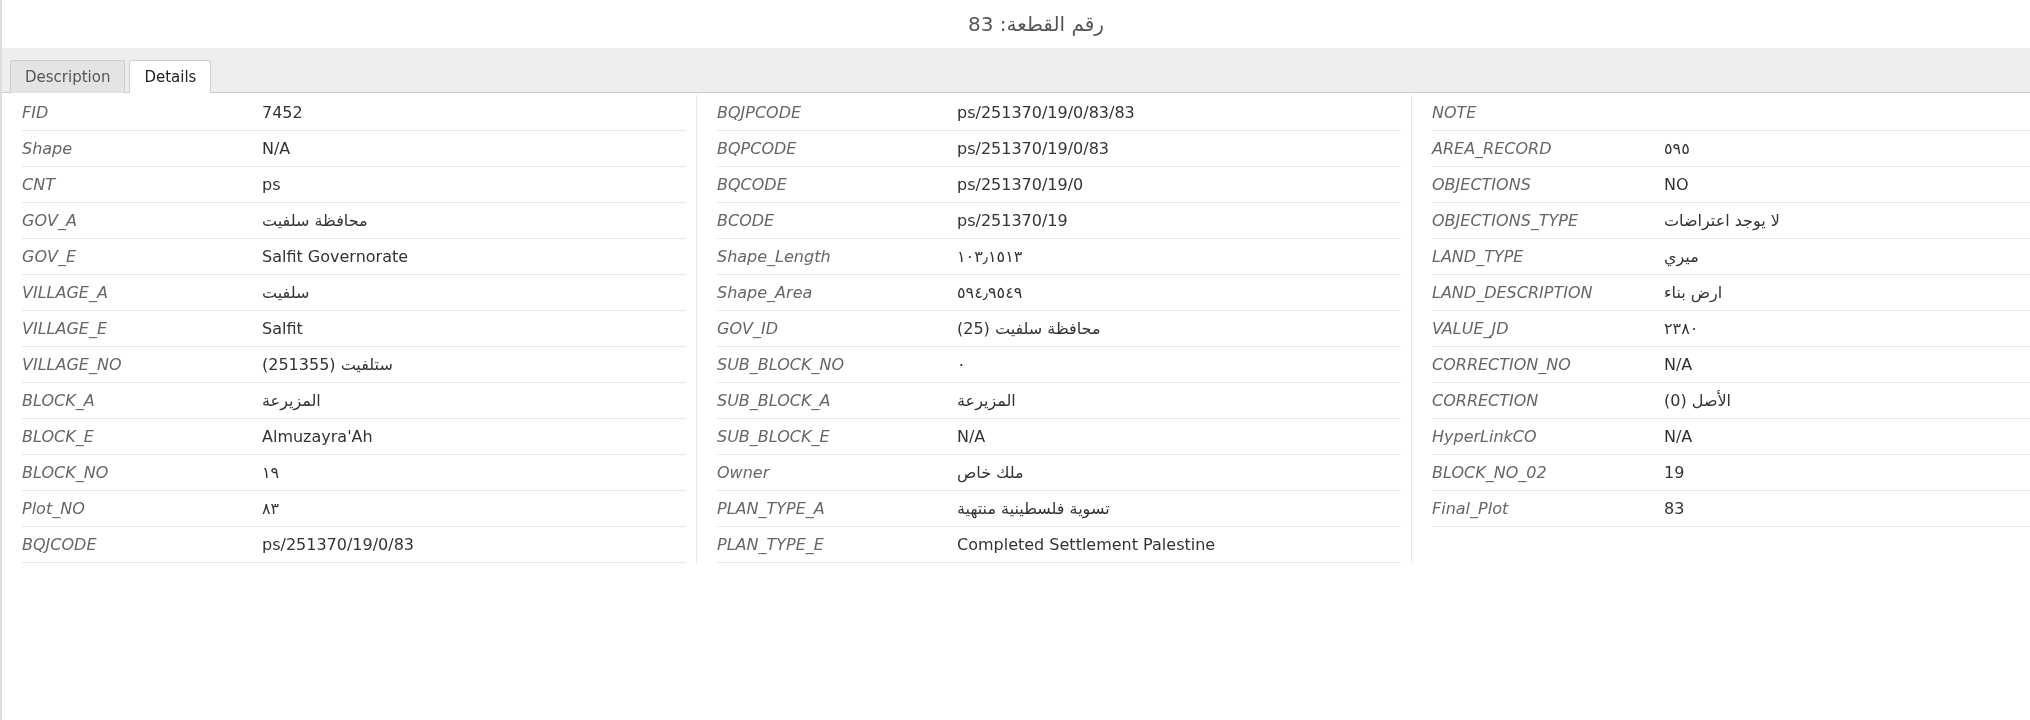 The height and width of the screenshot is (720, 2030). Describe the element at coordinates (771, 544) in the screenshot. I see `field-name: PLAN_TYPE_E` at that location.